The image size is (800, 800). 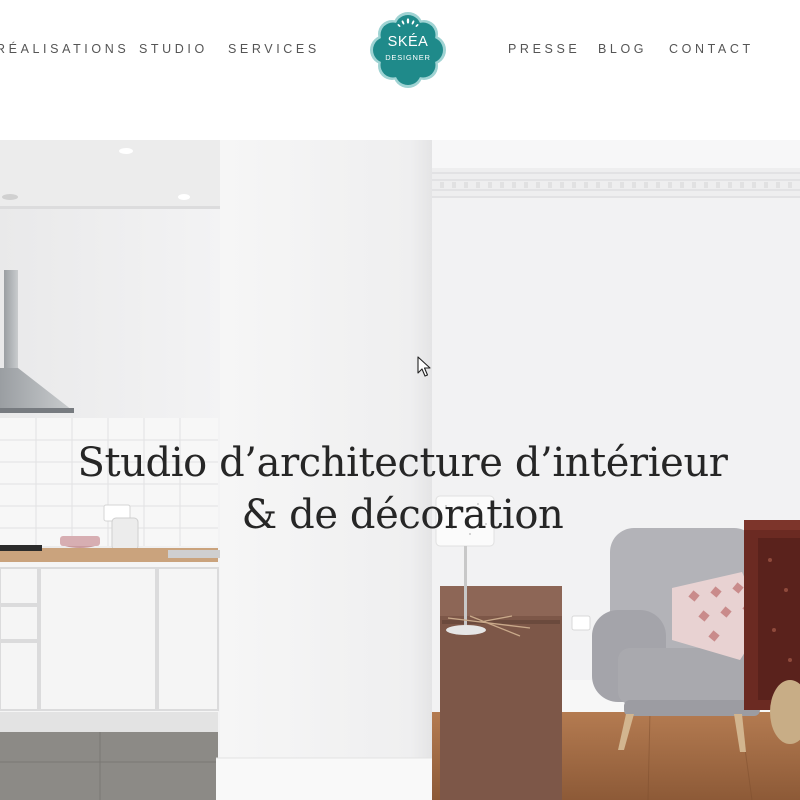 I want to click on hero-title-line-1: Studio d’architecture d’intérieur, so click(x=402, y=463).